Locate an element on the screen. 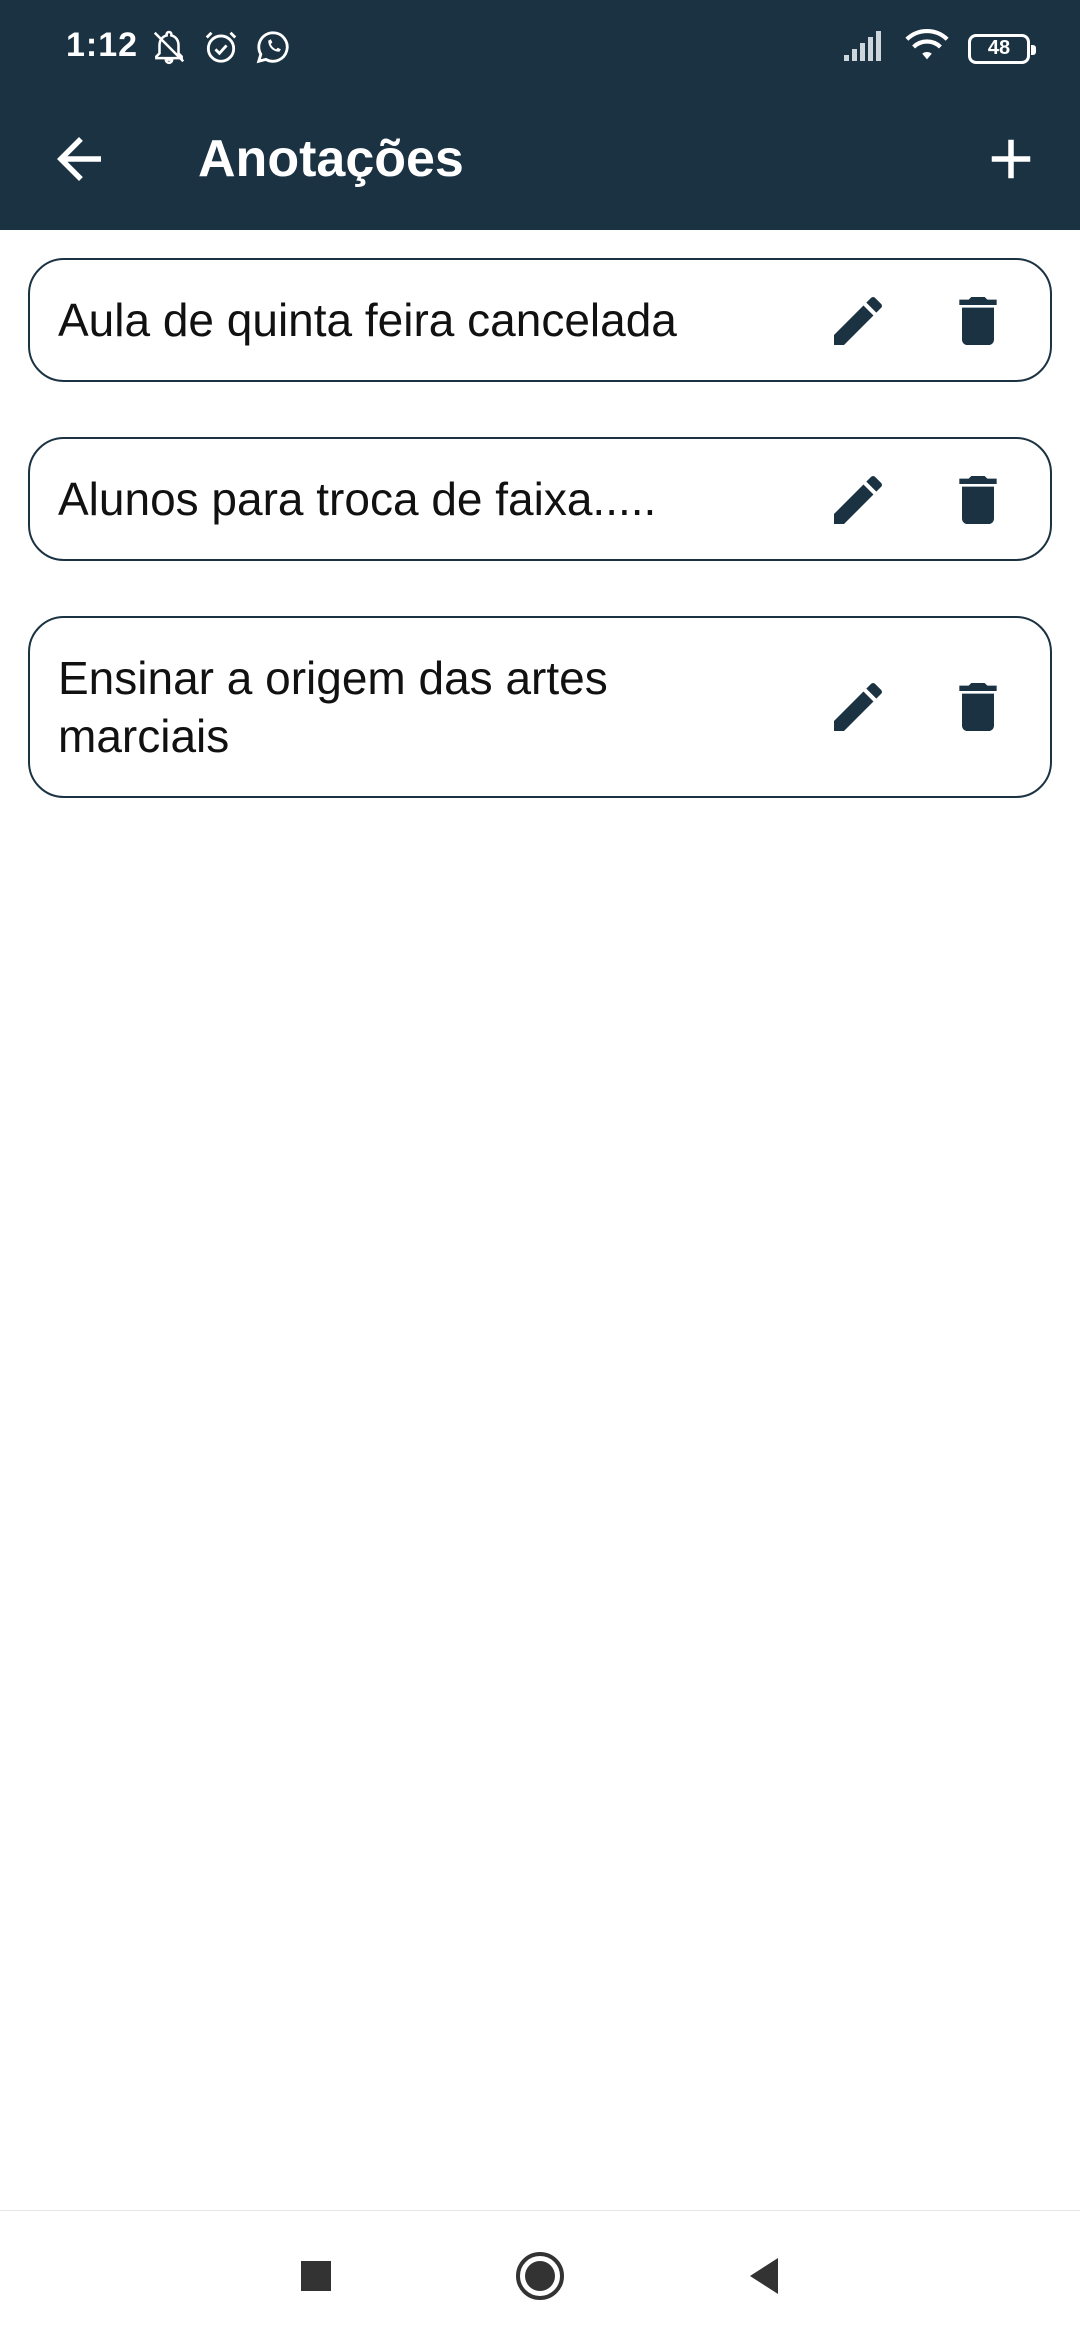  alarm-icon is located at coordinates (221, 47).